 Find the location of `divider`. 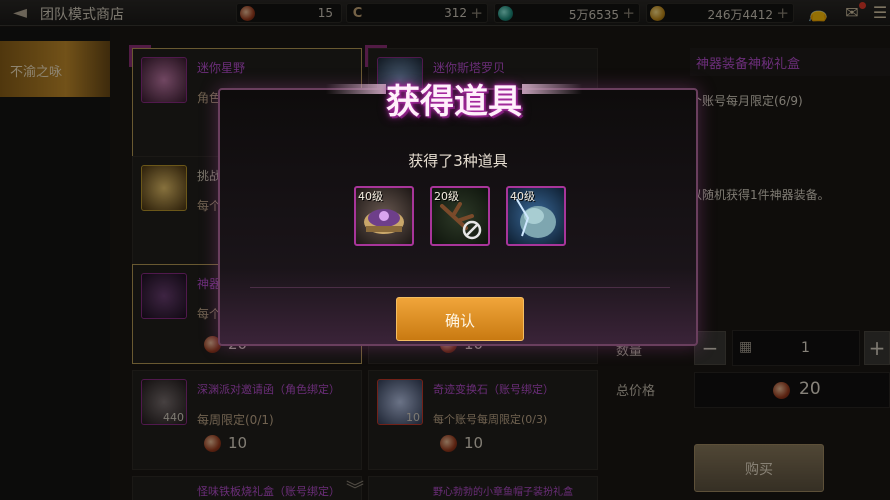

divider is located at coordinates (460, 287).